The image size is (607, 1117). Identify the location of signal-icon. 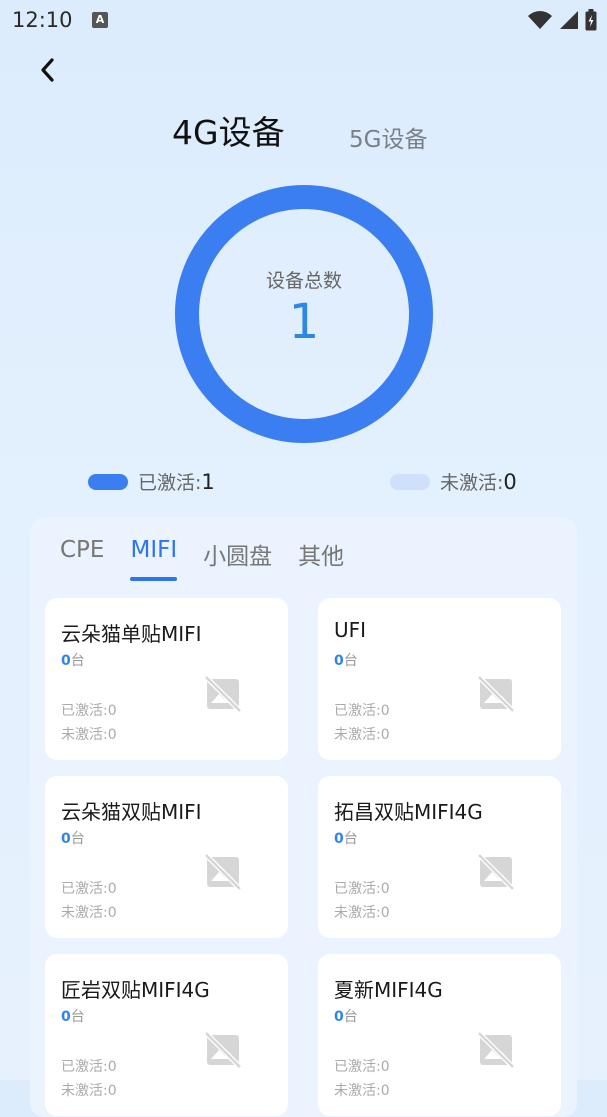
(569, 20).